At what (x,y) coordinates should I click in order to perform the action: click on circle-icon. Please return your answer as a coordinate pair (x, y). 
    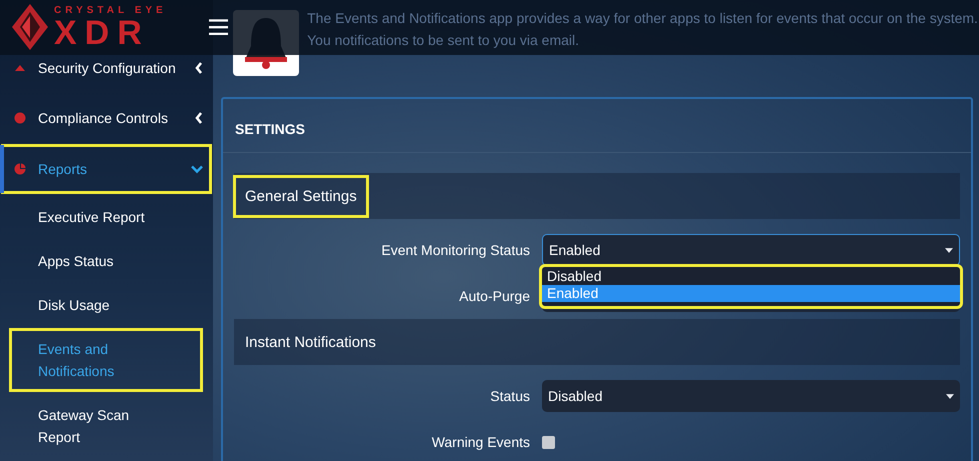
    Looking at the image, I should click on (20, 118).